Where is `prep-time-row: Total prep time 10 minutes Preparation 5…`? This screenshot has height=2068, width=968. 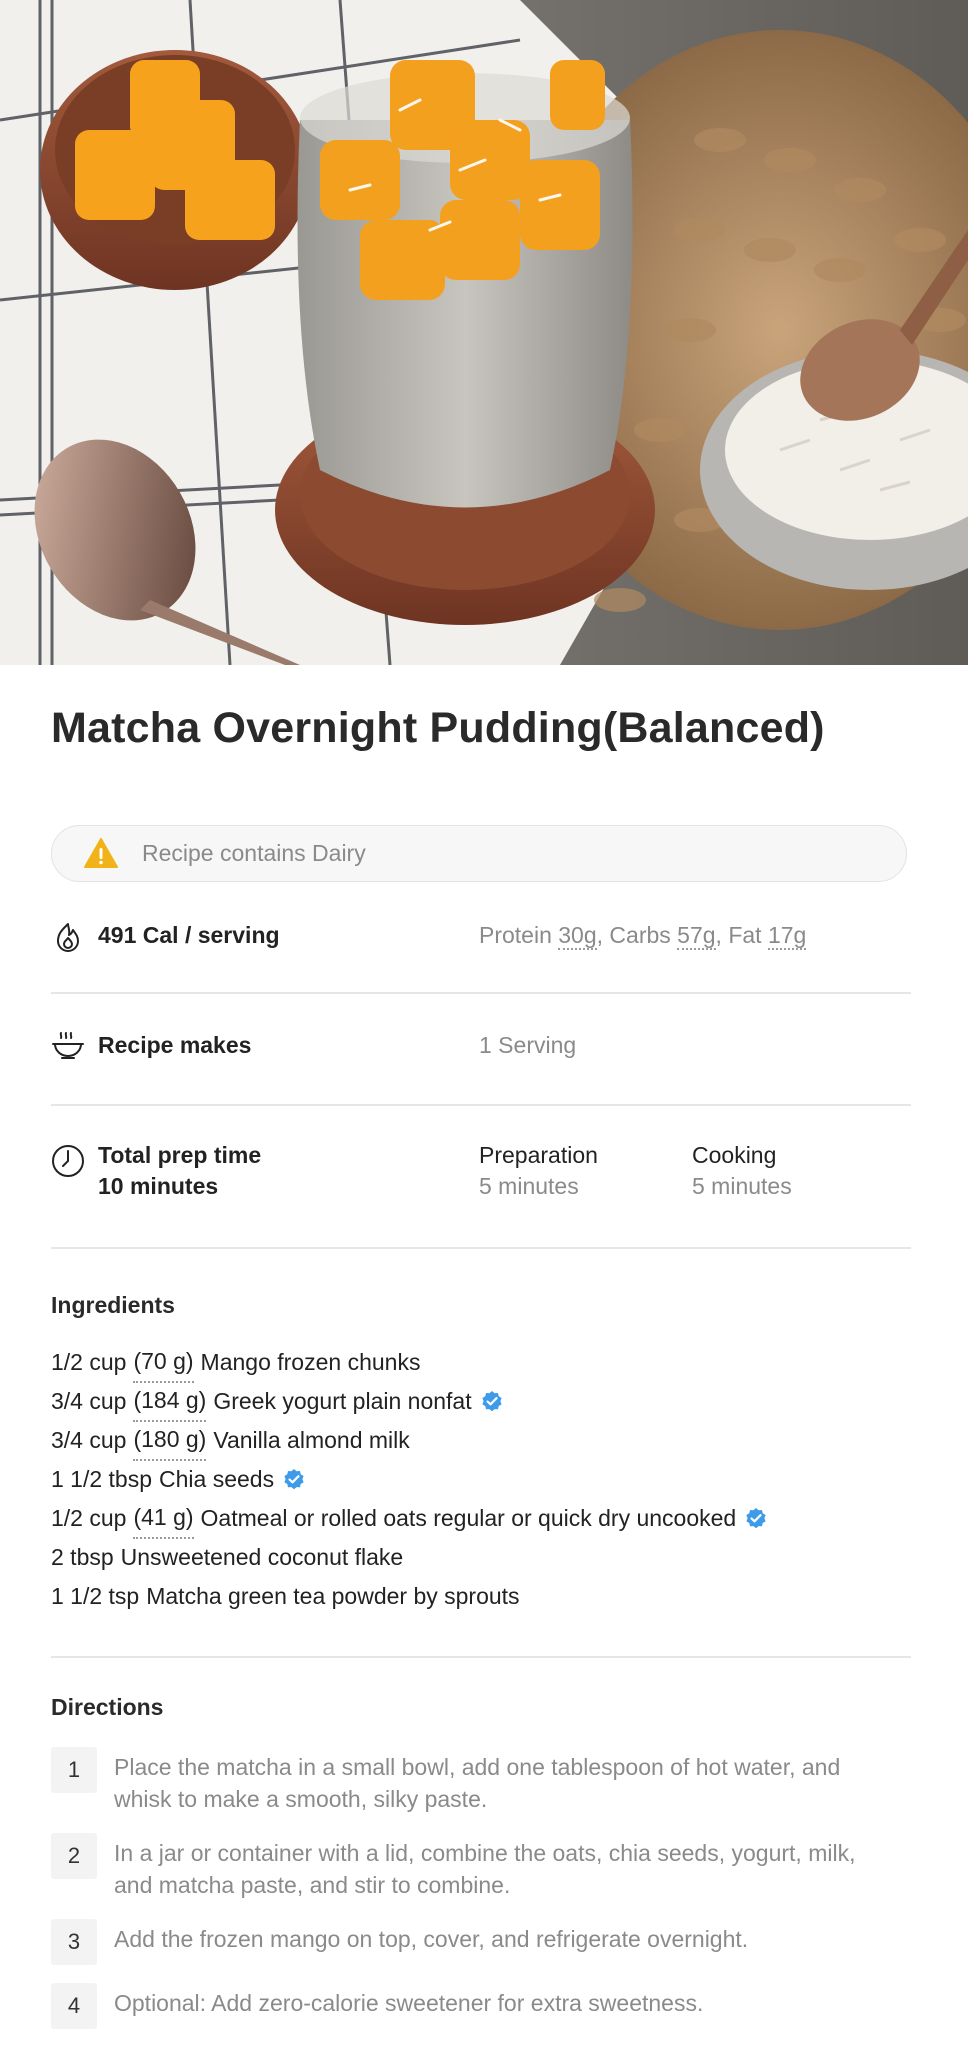 prep-time-row: Total prep time 10 minutes Preparation 5… is located at coordinates (481, 1177).